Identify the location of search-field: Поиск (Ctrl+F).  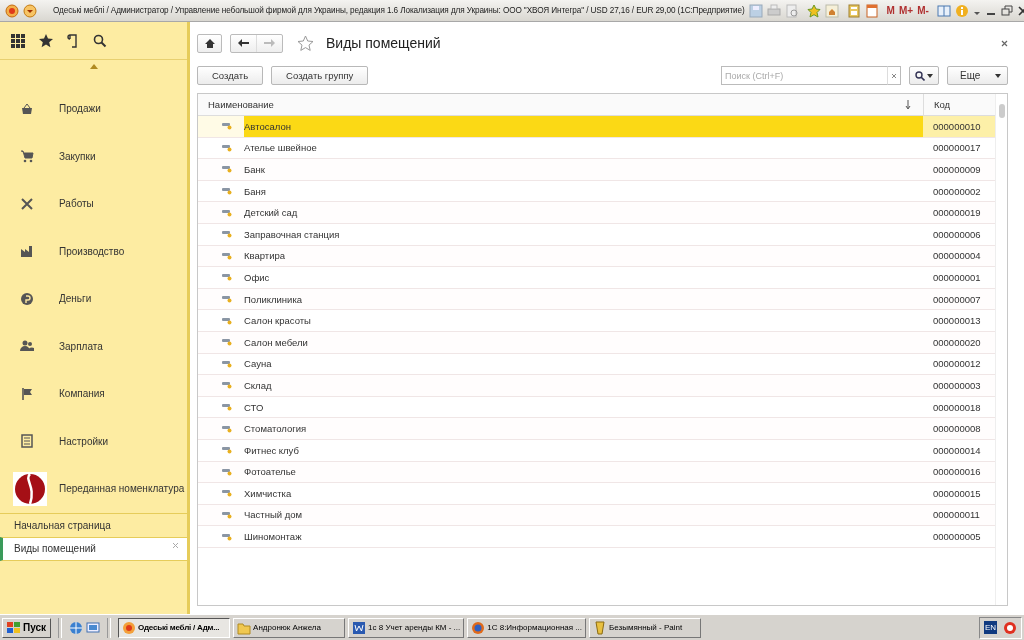
(804, 75).